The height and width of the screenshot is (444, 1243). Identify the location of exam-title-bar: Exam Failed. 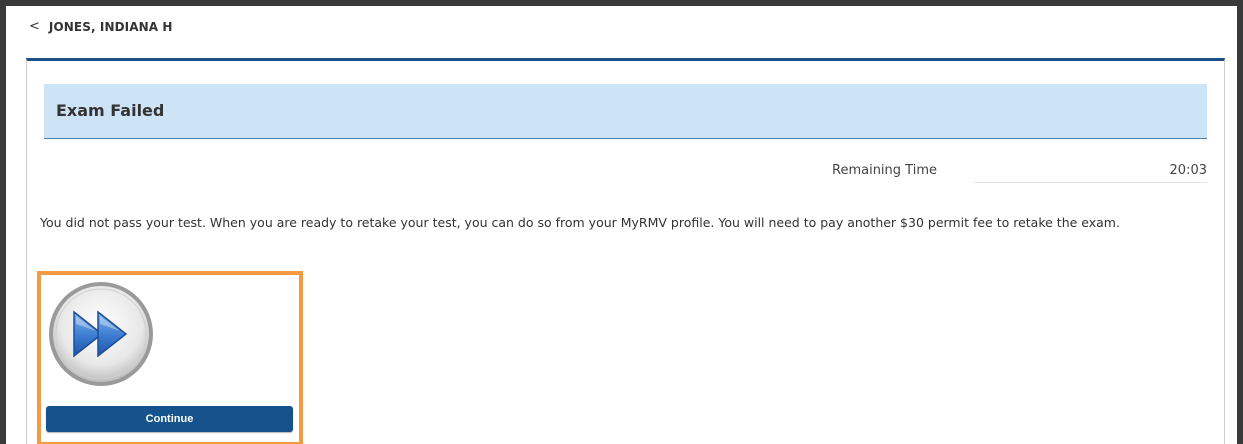
(625, 111).